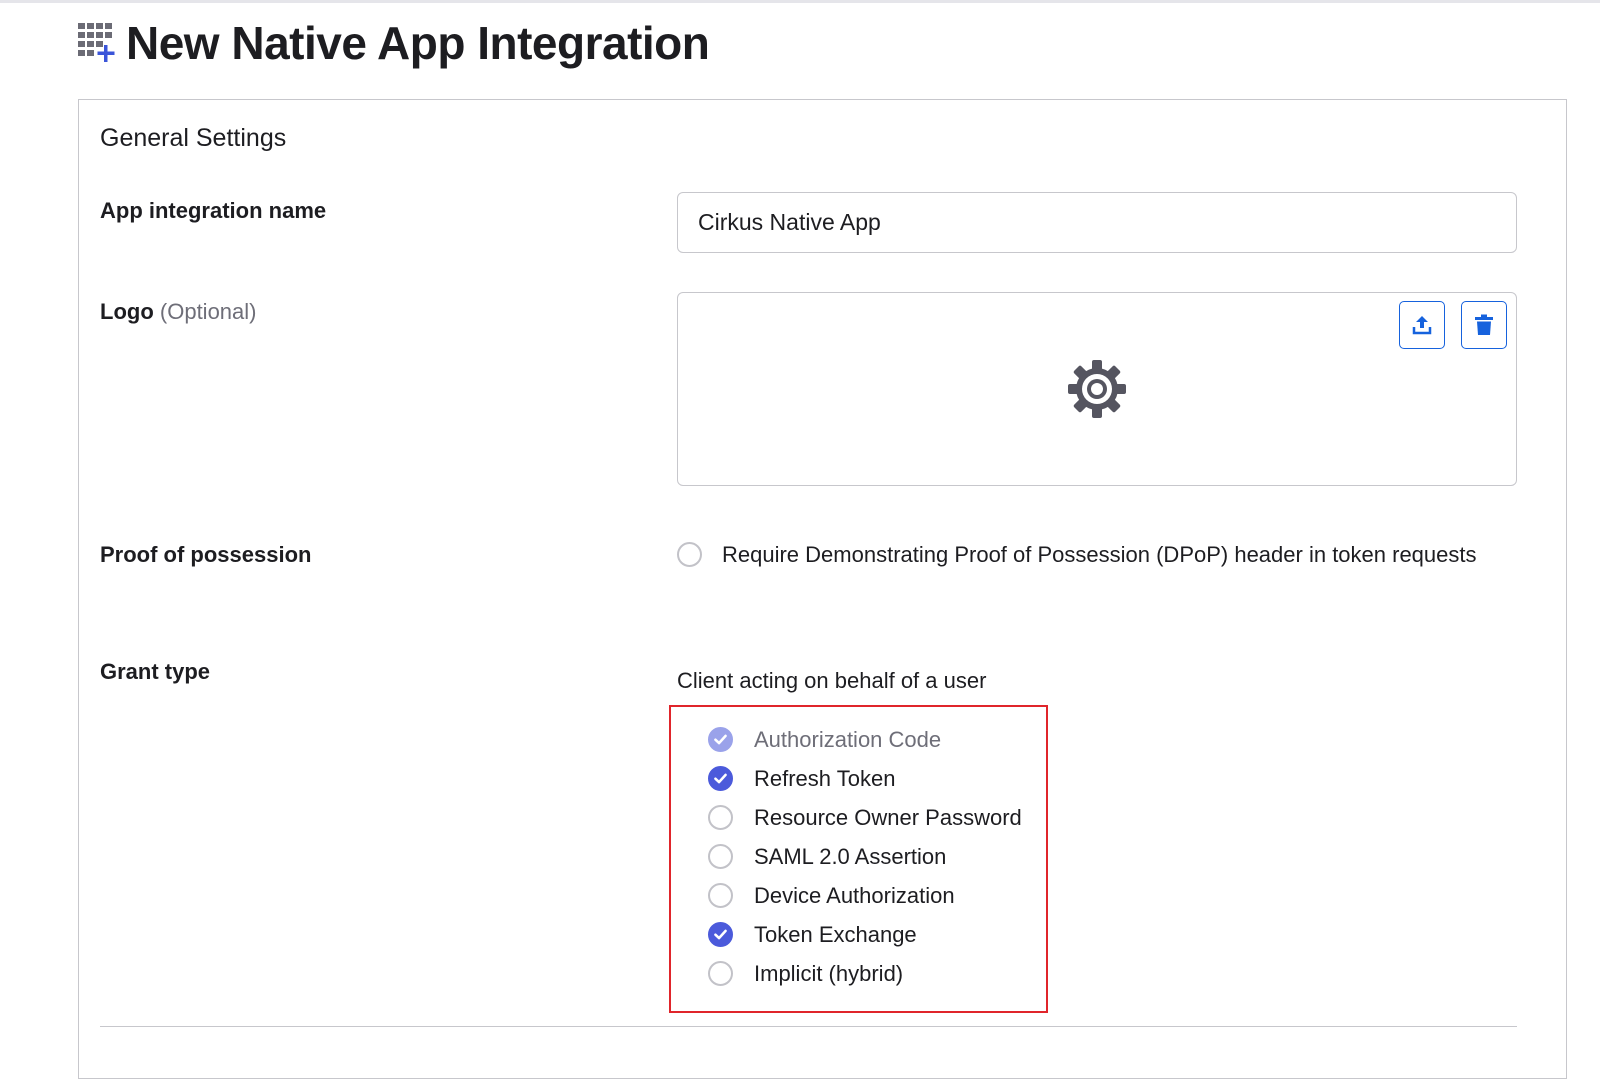 This screenshot has height=1079, width=1600. I want to click on logo-dropzone, so click(1097, 389).